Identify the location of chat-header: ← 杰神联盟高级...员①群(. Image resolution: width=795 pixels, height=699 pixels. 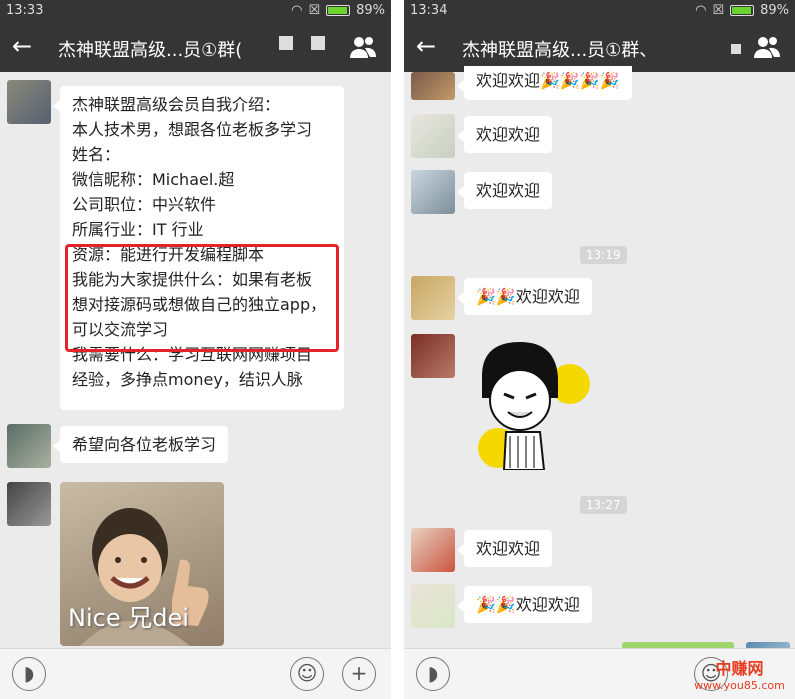
(195, 47).